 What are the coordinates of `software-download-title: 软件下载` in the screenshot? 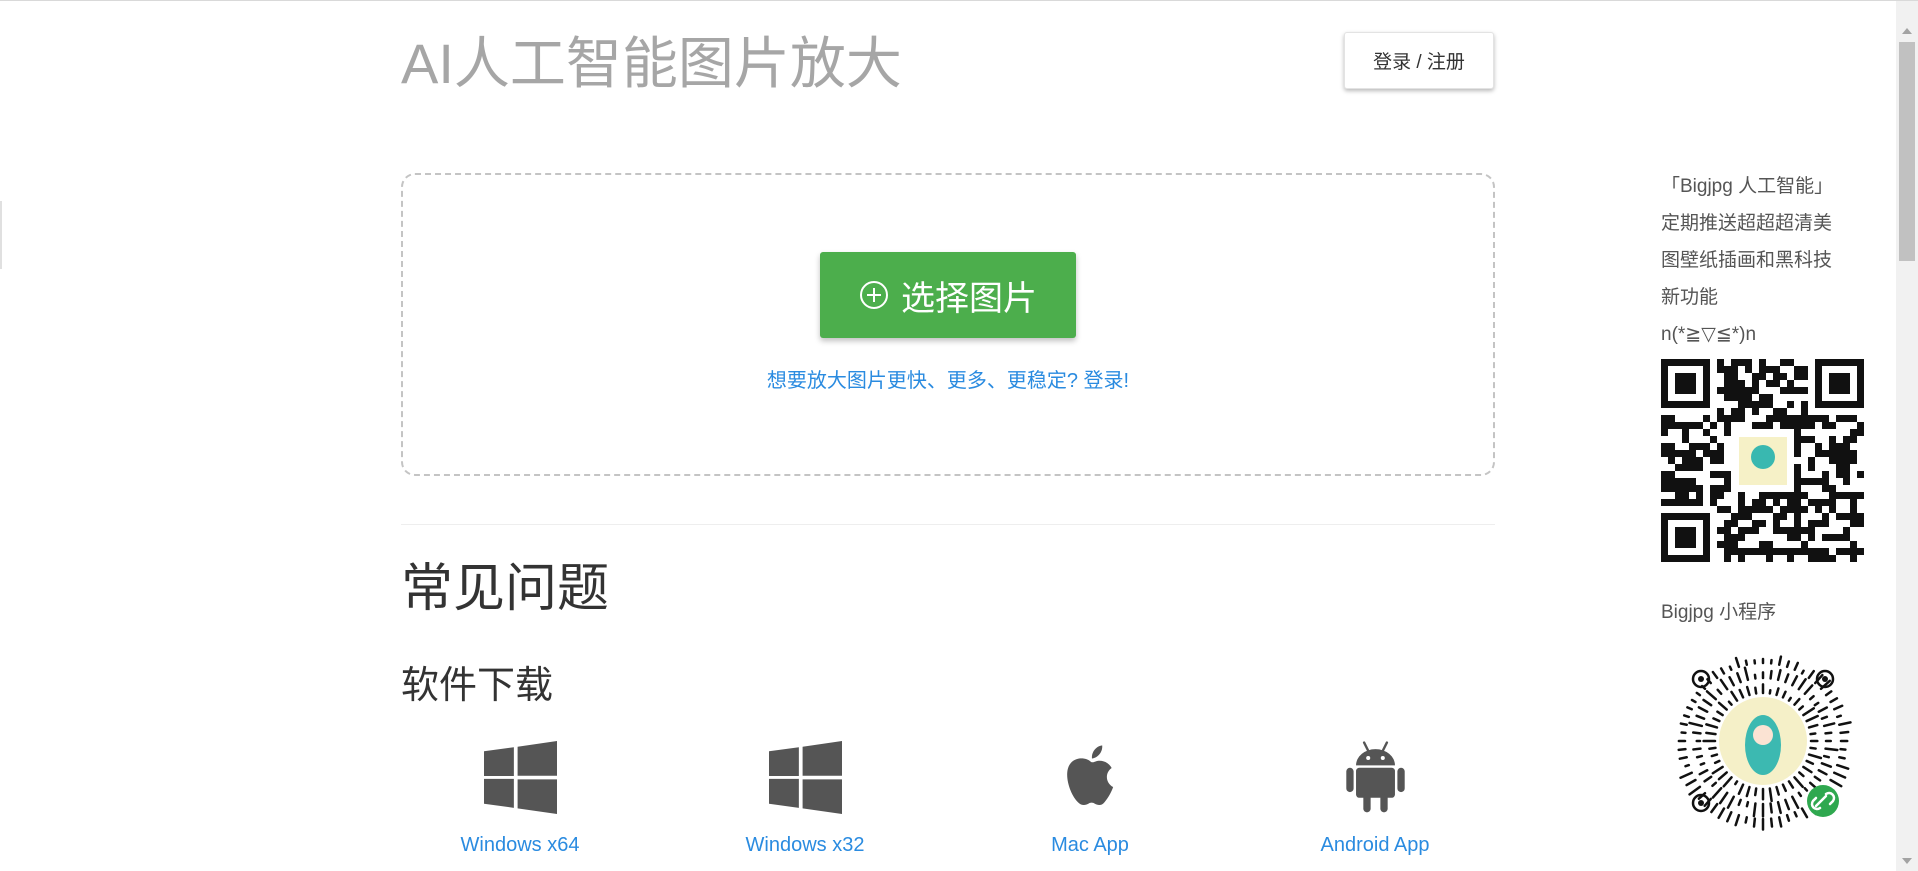 It's located at (477, 686).